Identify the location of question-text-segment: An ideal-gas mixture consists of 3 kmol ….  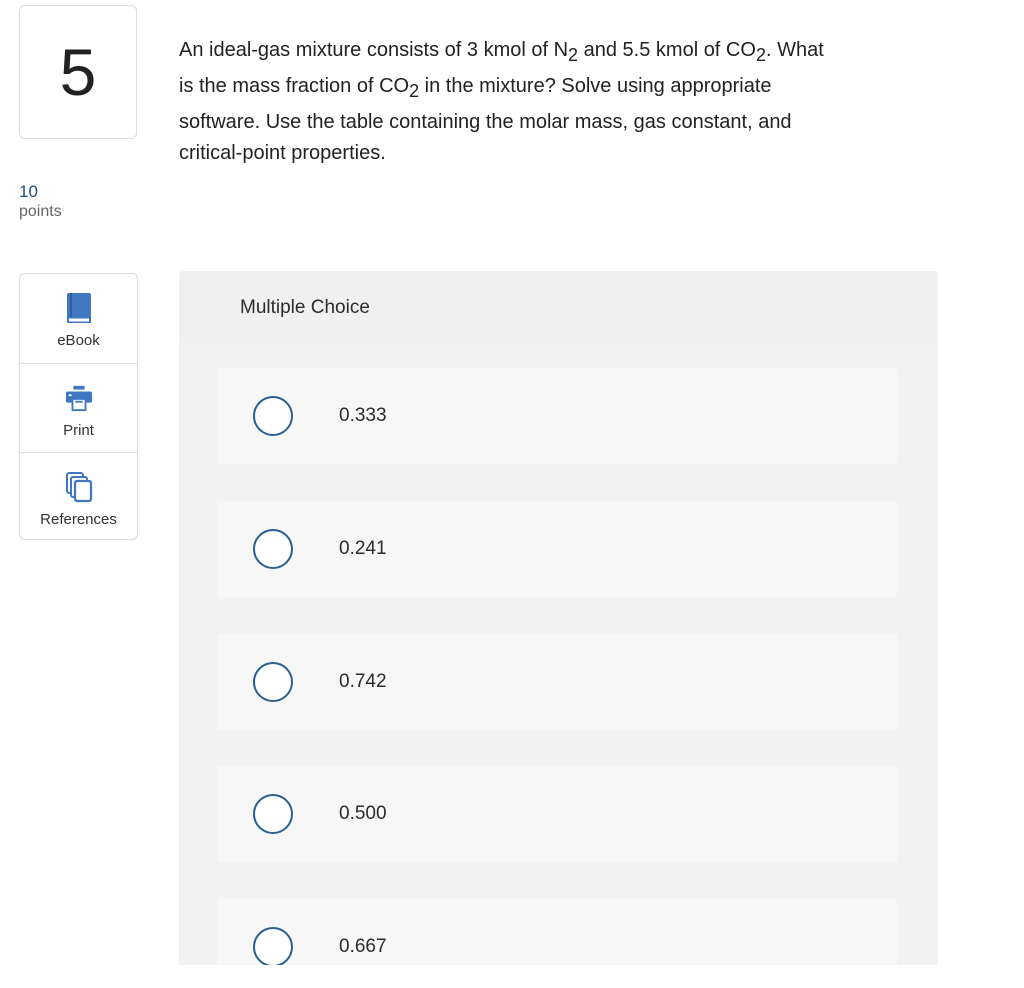
(374, 50).